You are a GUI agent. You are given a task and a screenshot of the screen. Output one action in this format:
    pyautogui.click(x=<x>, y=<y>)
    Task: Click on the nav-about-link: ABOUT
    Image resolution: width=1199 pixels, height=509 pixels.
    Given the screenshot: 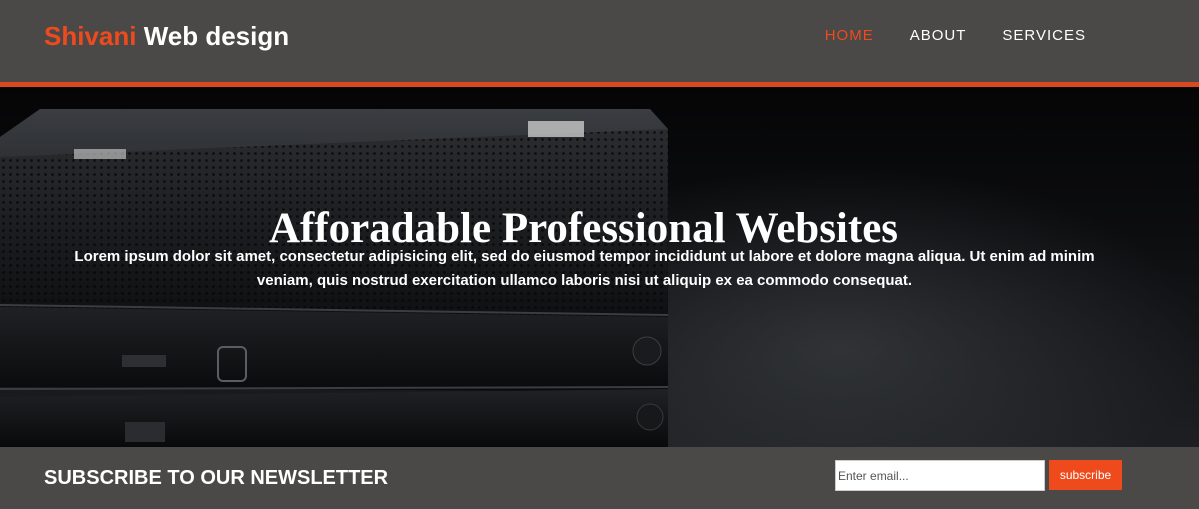 What is the action you would take?
    pyautogui.click(x=938, y=36)
    